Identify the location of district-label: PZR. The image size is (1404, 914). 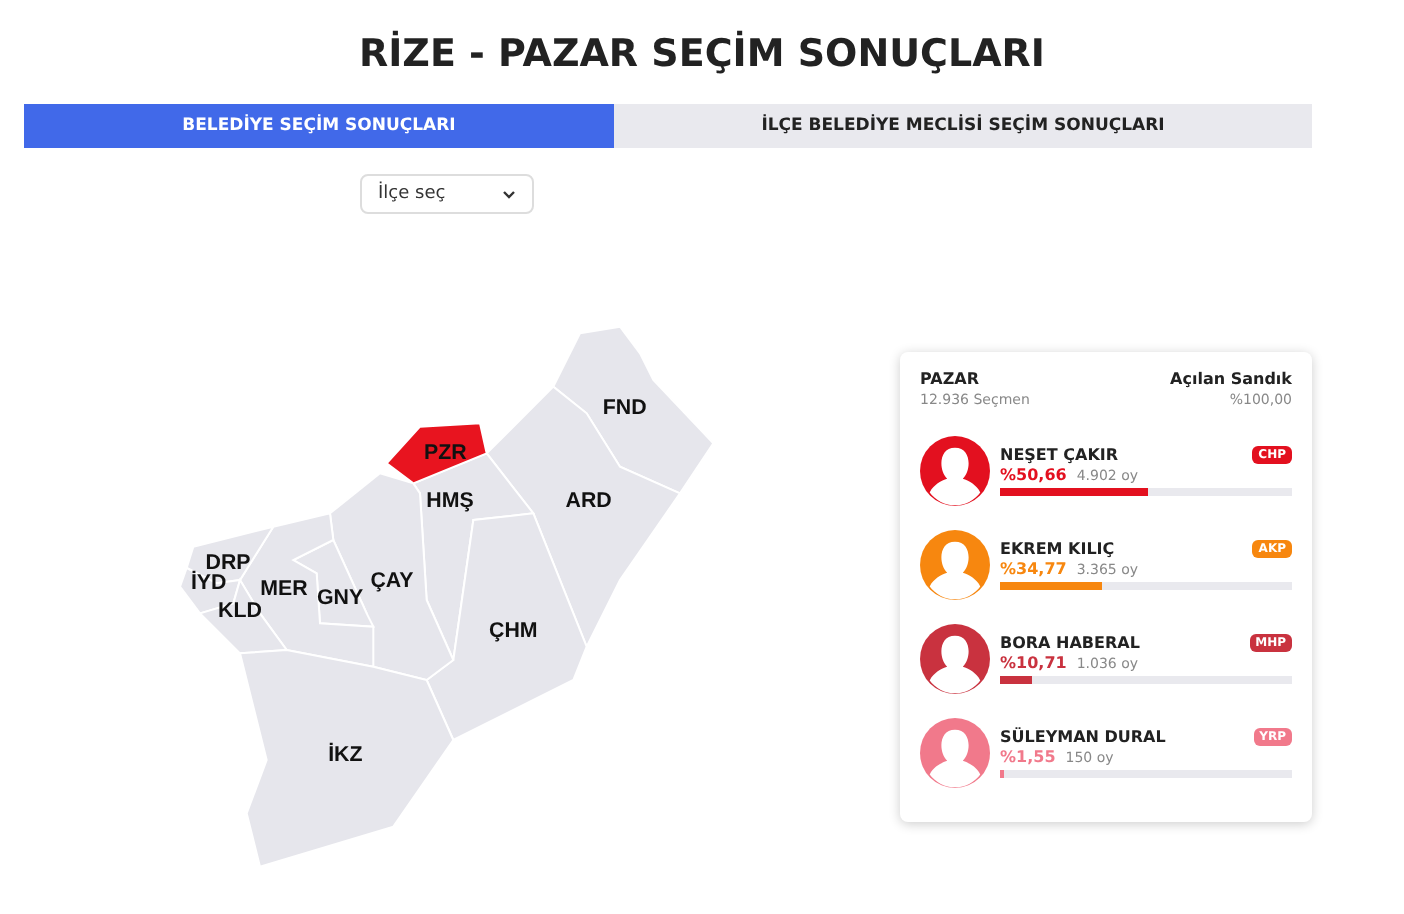
(445, 453).